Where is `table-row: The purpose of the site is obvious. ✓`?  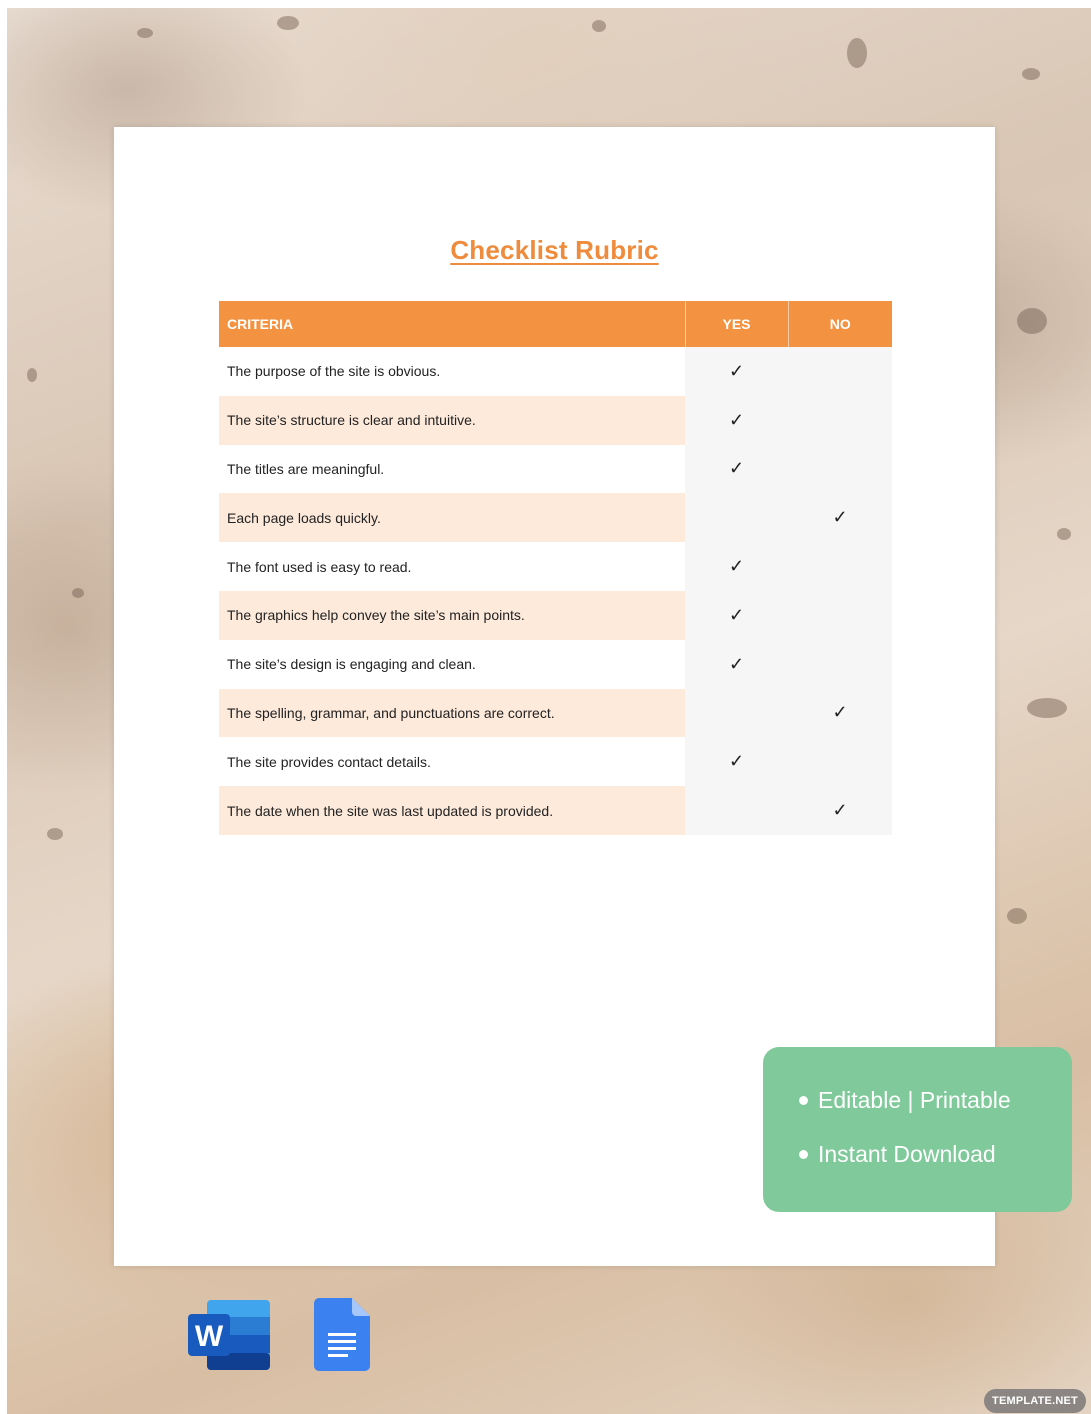 table-row: The purpose of the site is obvious. ✓ is located at coordinates (555, 371).